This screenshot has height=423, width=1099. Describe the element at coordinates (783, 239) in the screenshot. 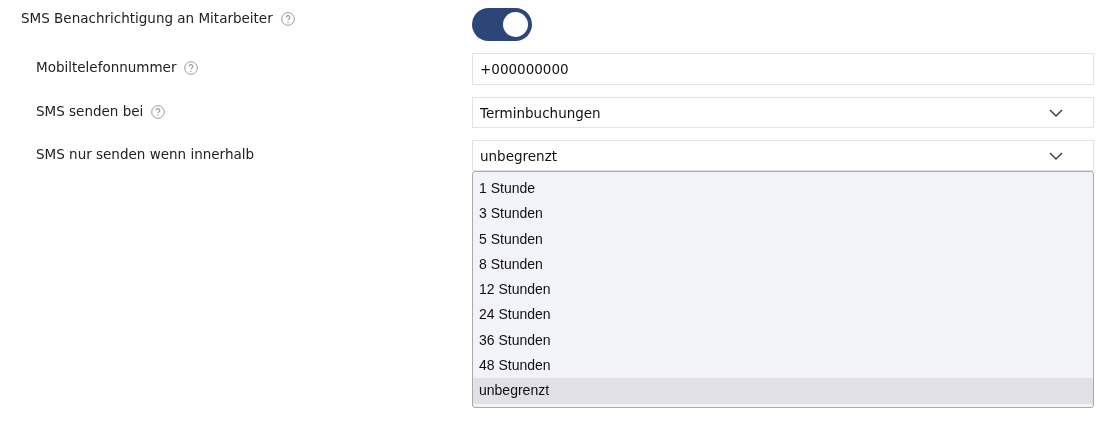

I see `dropdown-option: 5 Stunden` at that location.